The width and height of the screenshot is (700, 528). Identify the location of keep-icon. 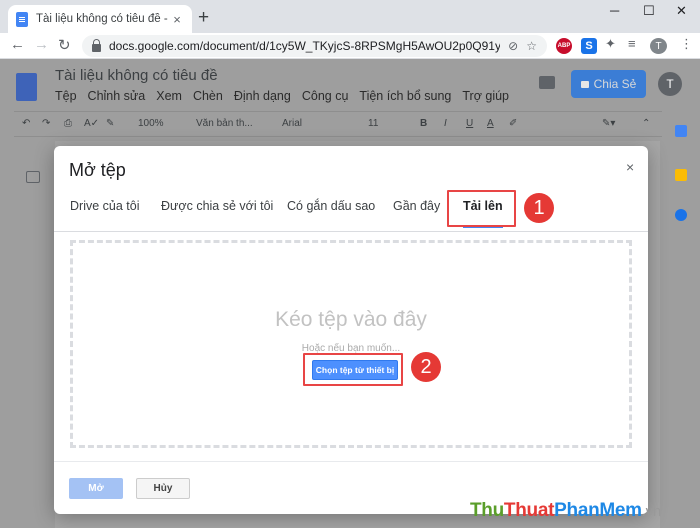
(681, 175).